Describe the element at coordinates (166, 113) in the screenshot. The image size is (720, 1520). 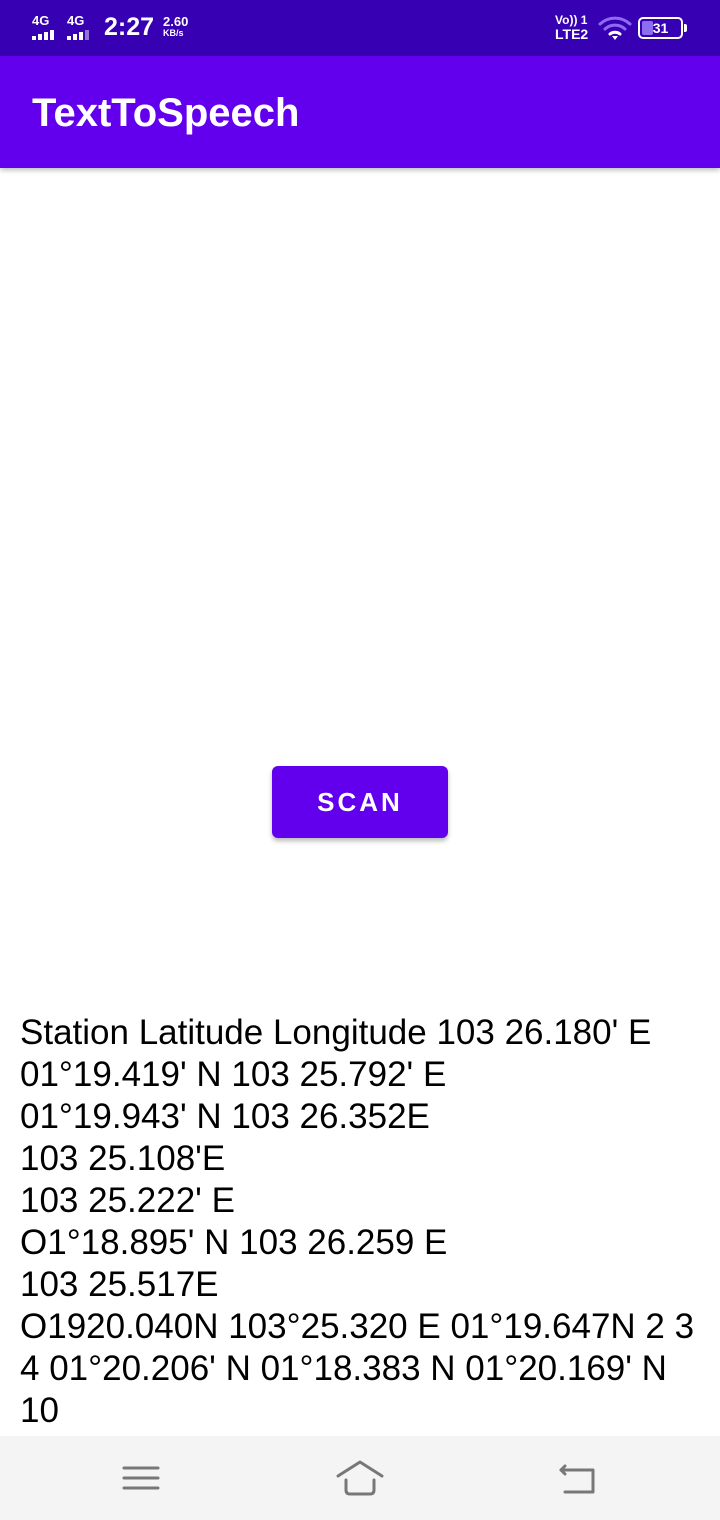
I see `app-title: TextToSpeech` at that location.